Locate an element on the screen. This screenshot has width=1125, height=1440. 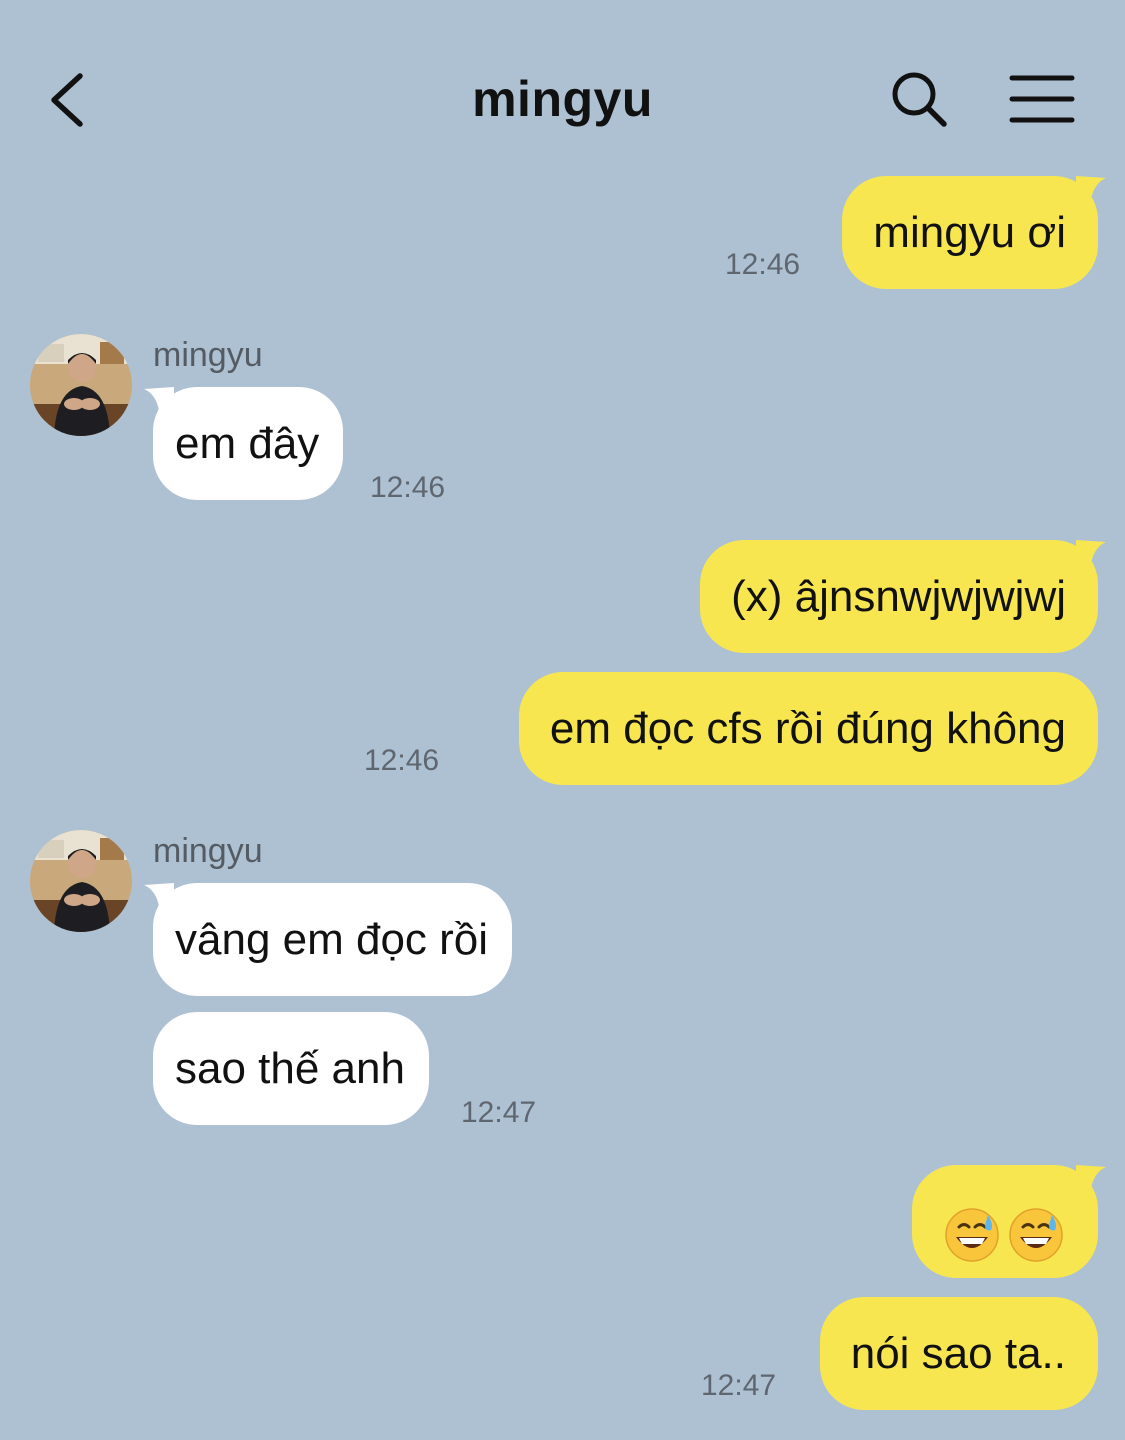
message-text: nói sao ta.. is located at coordinates (958, 1353).